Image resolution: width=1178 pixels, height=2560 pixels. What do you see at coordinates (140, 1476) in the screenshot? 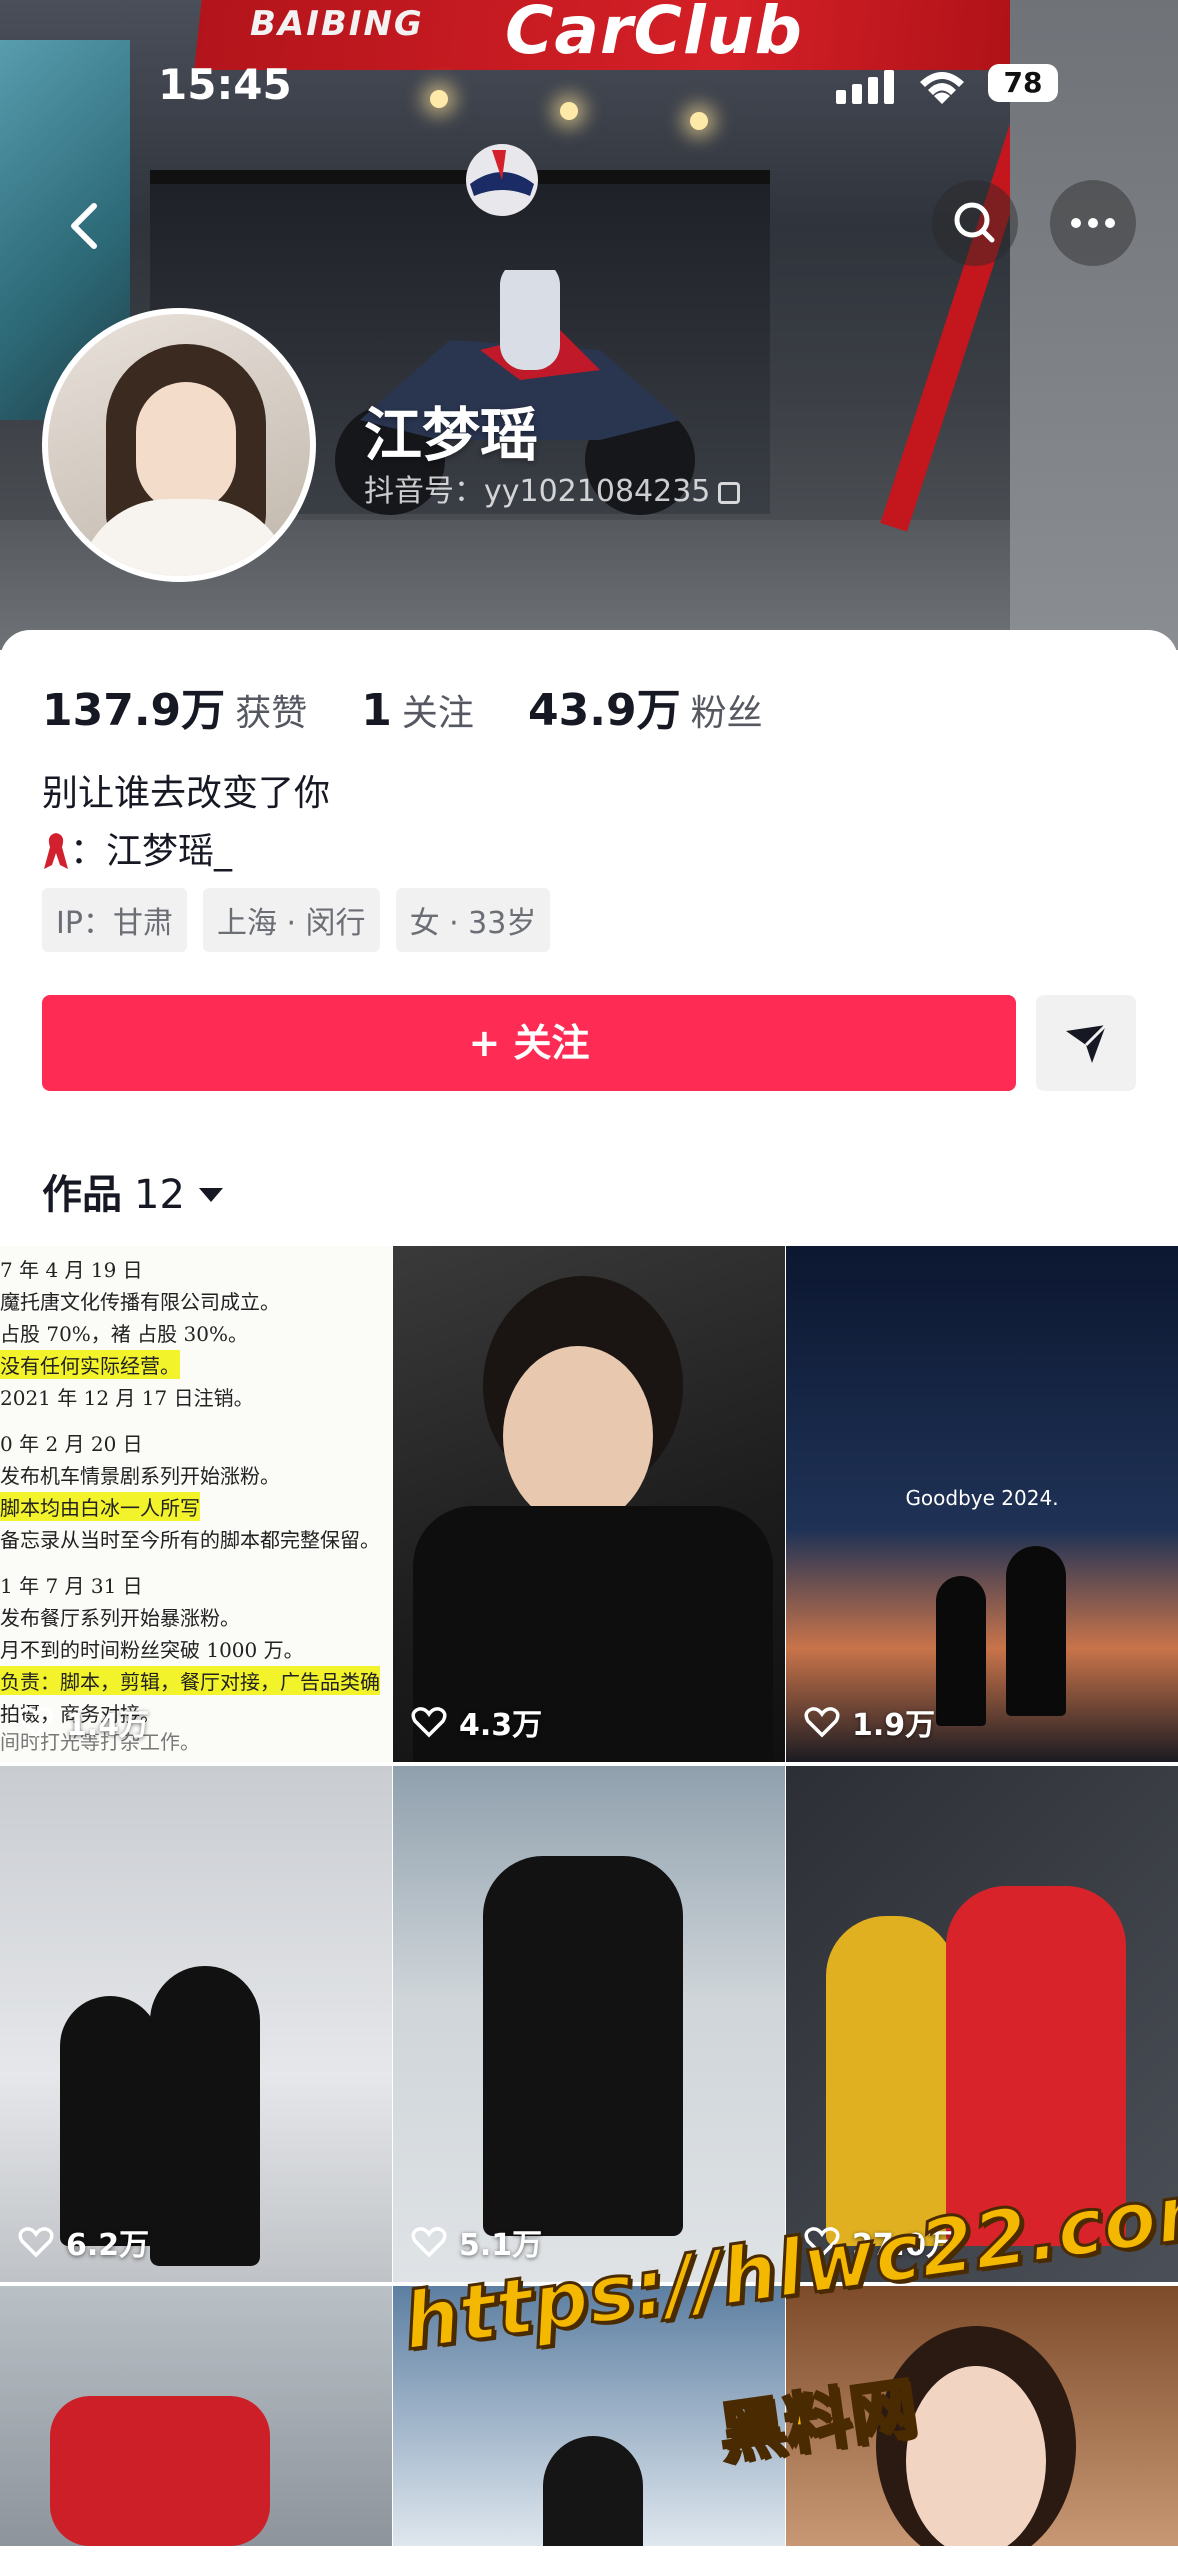
I see `doc-line: 发布机车情景剧系列开始涨粉。` at bounding box center [140, 1476].